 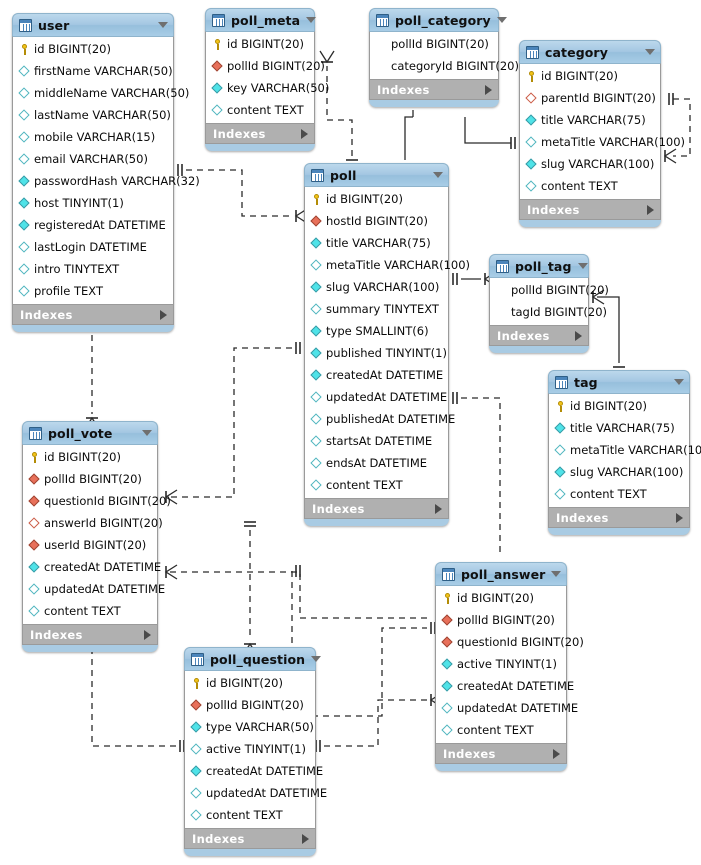 I want to click on table-field: startsAt DATETIME, so click(x=376, y=441).